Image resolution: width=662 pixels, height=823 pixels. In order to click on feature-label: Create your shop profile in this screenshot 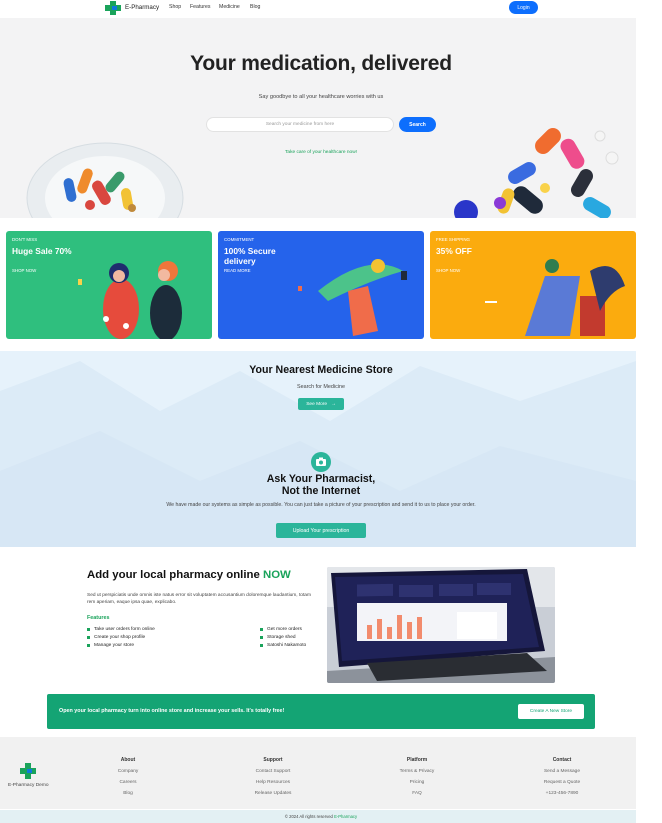, I will do `click(120, 637)`.